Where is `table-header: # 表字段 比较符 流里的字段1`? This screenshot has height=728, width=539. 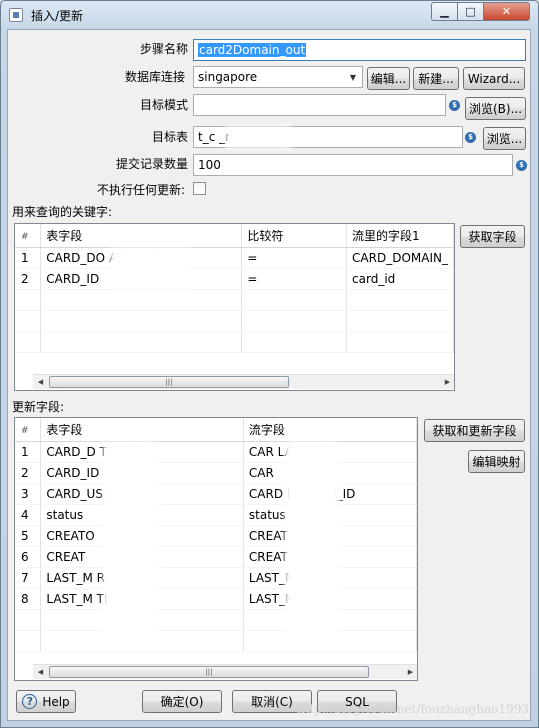
table-header: # 表字段 比较符 流里的字段1 is located at coordinates (234, 236).